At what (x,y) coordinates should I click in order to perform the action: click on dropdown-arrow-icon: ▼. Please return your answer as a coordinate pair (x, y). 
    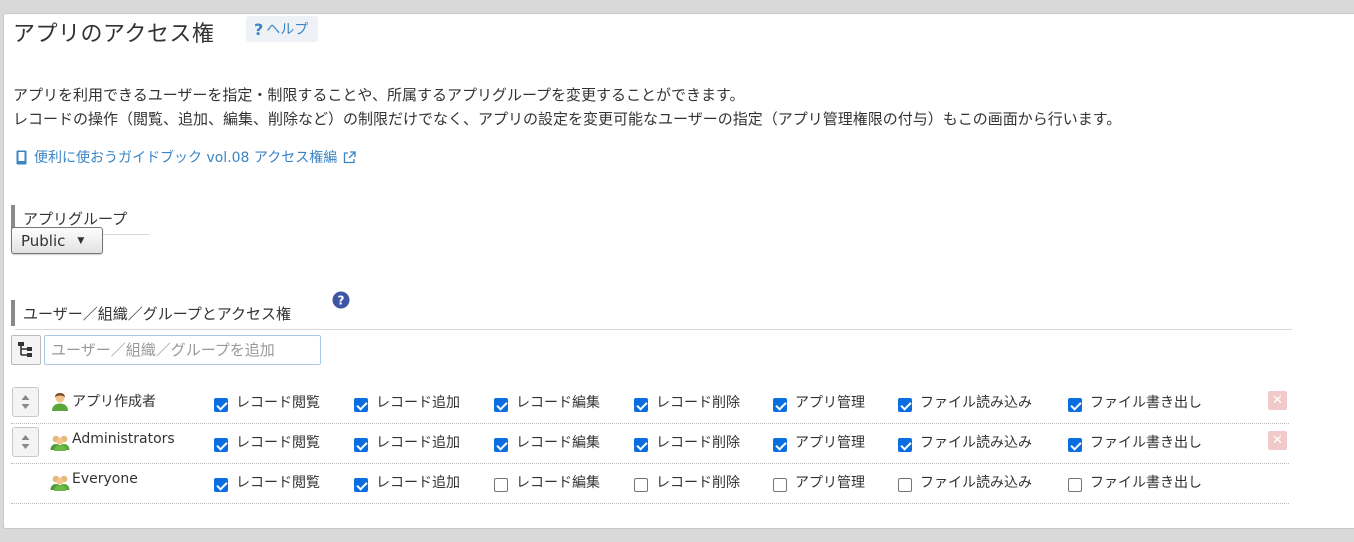
    Looking at the image, I should click on (81, 240).